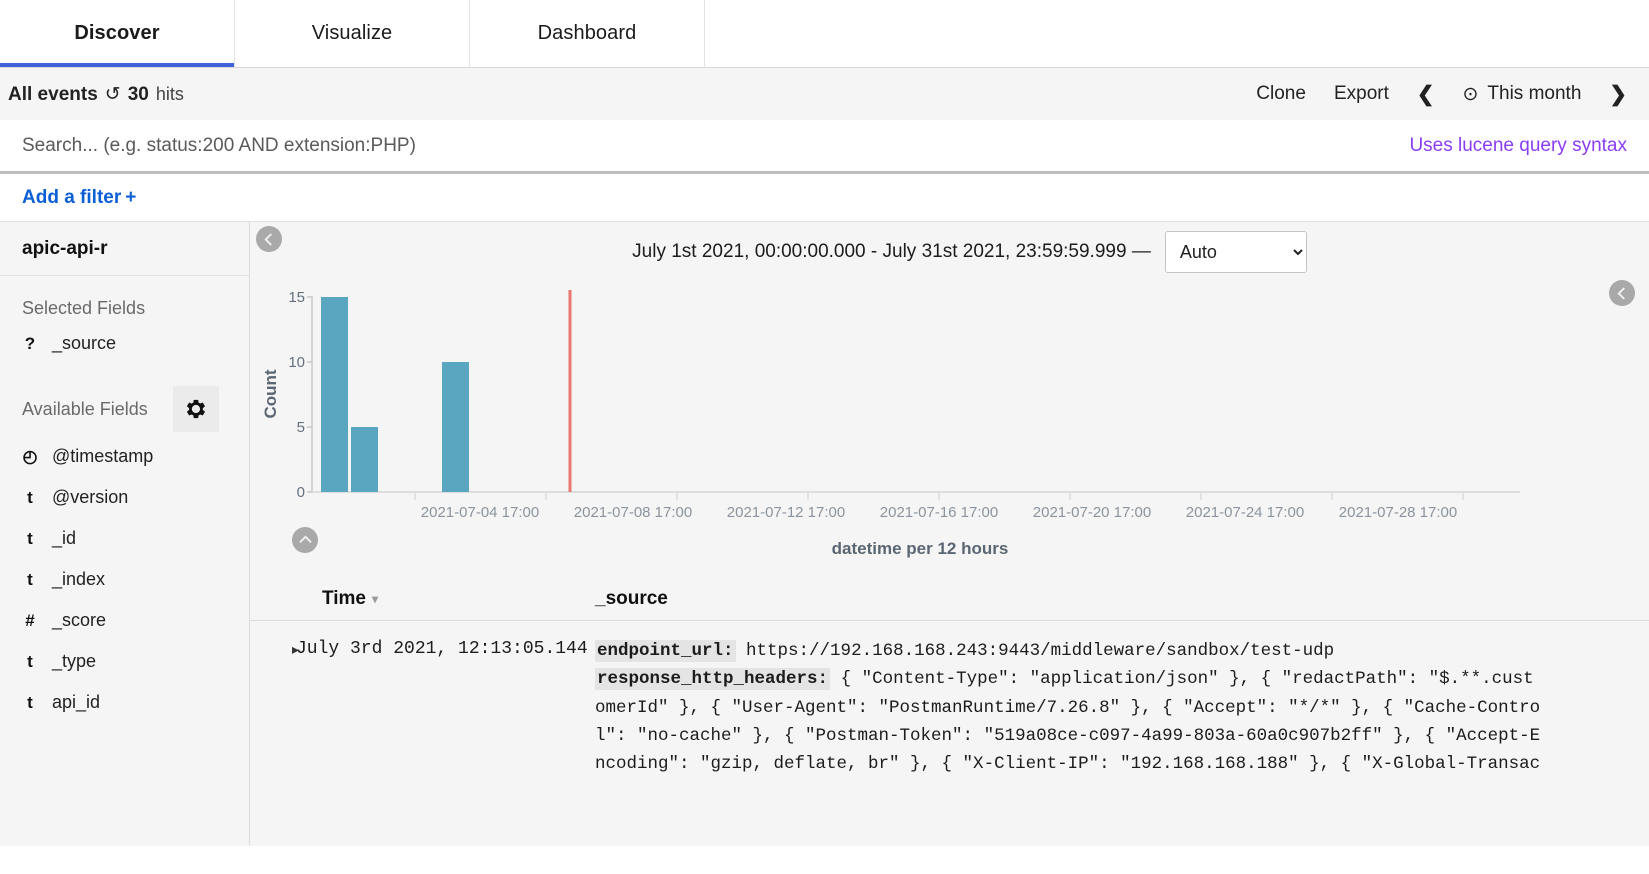 This screenshot has width=1649, height=874. I want to click on sidebar-field-timestamp: ◴ @timestamp, so click(124, 456).